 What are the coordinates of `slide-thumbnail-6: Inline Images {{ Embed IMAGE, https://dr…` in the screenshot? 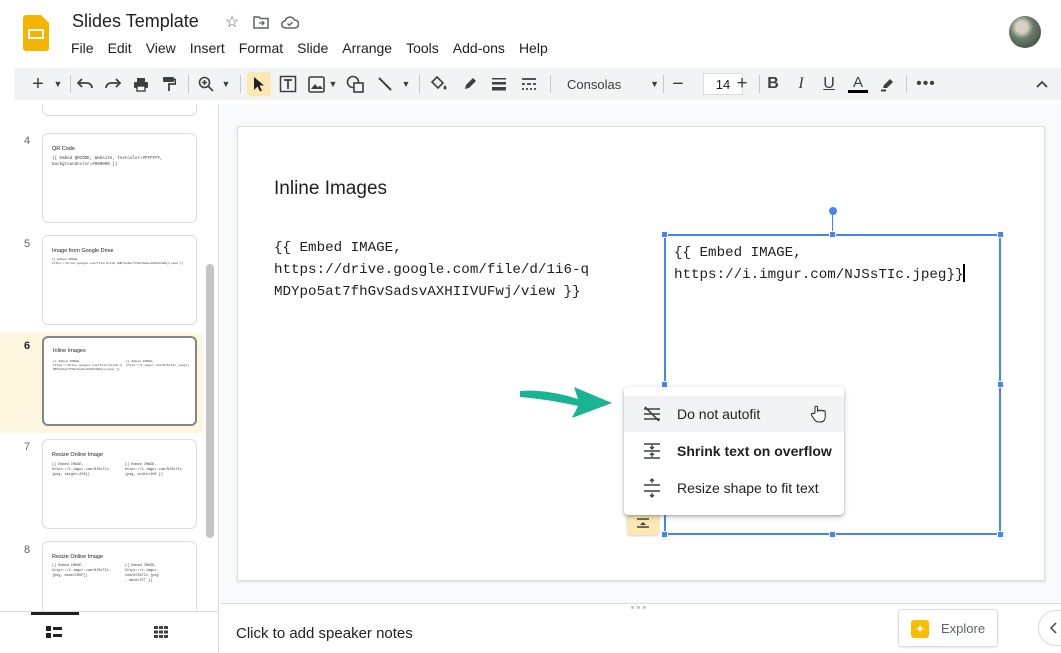 It's located at (119, 381).